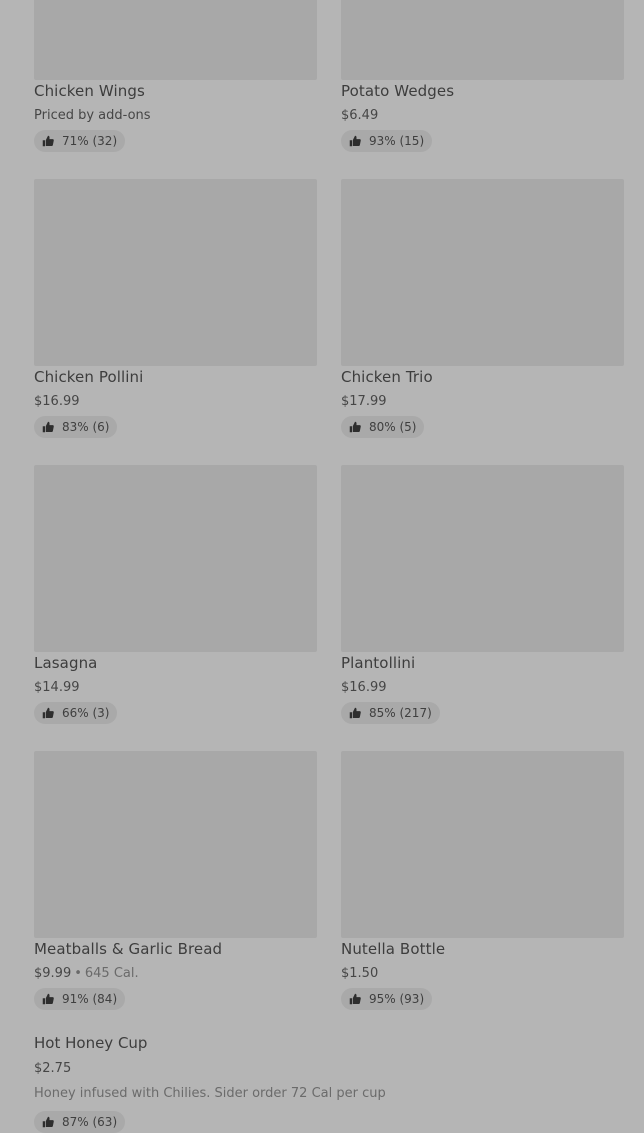  Describe the element at coordinates (128, 949) in the screenshot. I see `item-name: Meatballs & Garlic Bread` at that location.